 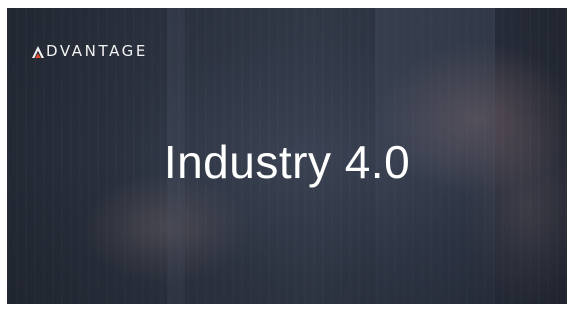 I want to click on advantage-logo: DVANTAGE, so click(x=89, y=51).